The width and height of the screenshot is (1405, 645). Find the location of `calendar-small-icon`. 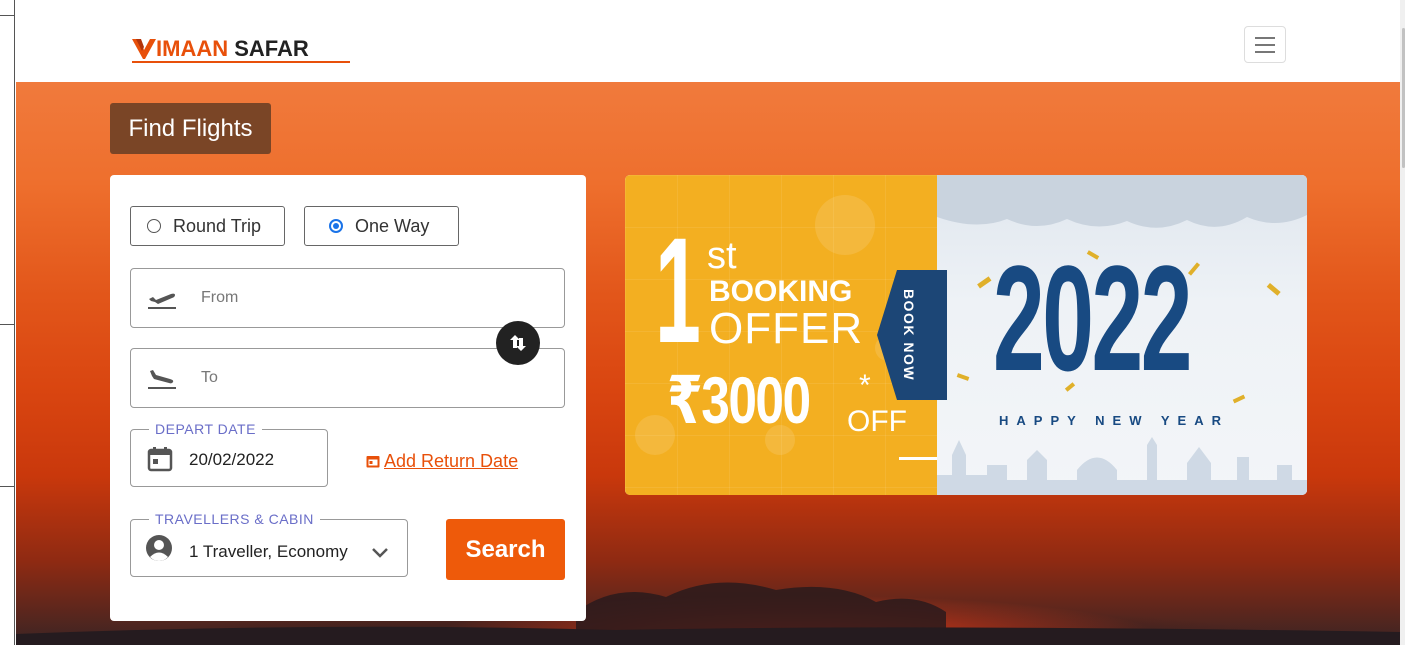

calendar-small-icon is located at coordinates (373, 462).